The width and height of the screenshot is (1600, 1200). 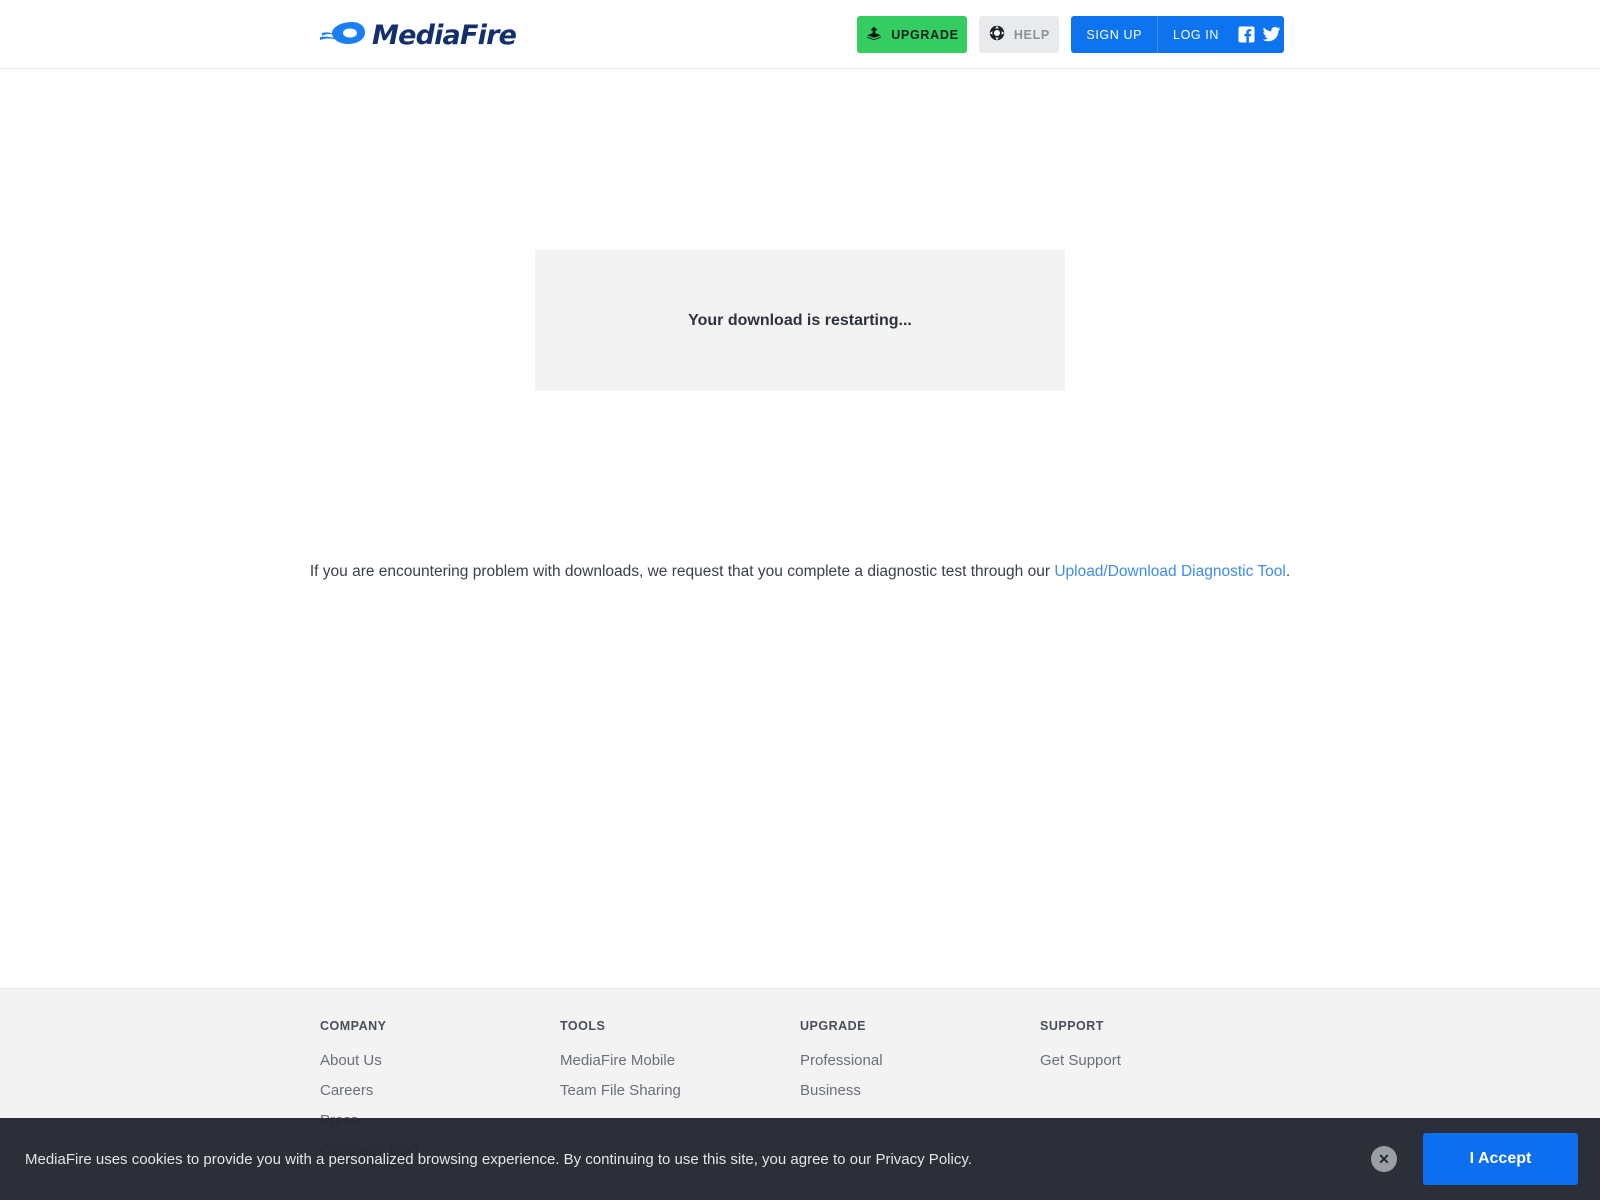 What do you see at coordinates (1500, 1159) in the screenshot?
I see `accept-cookies-button: I Accept` at bounding box center [1500, 1159].